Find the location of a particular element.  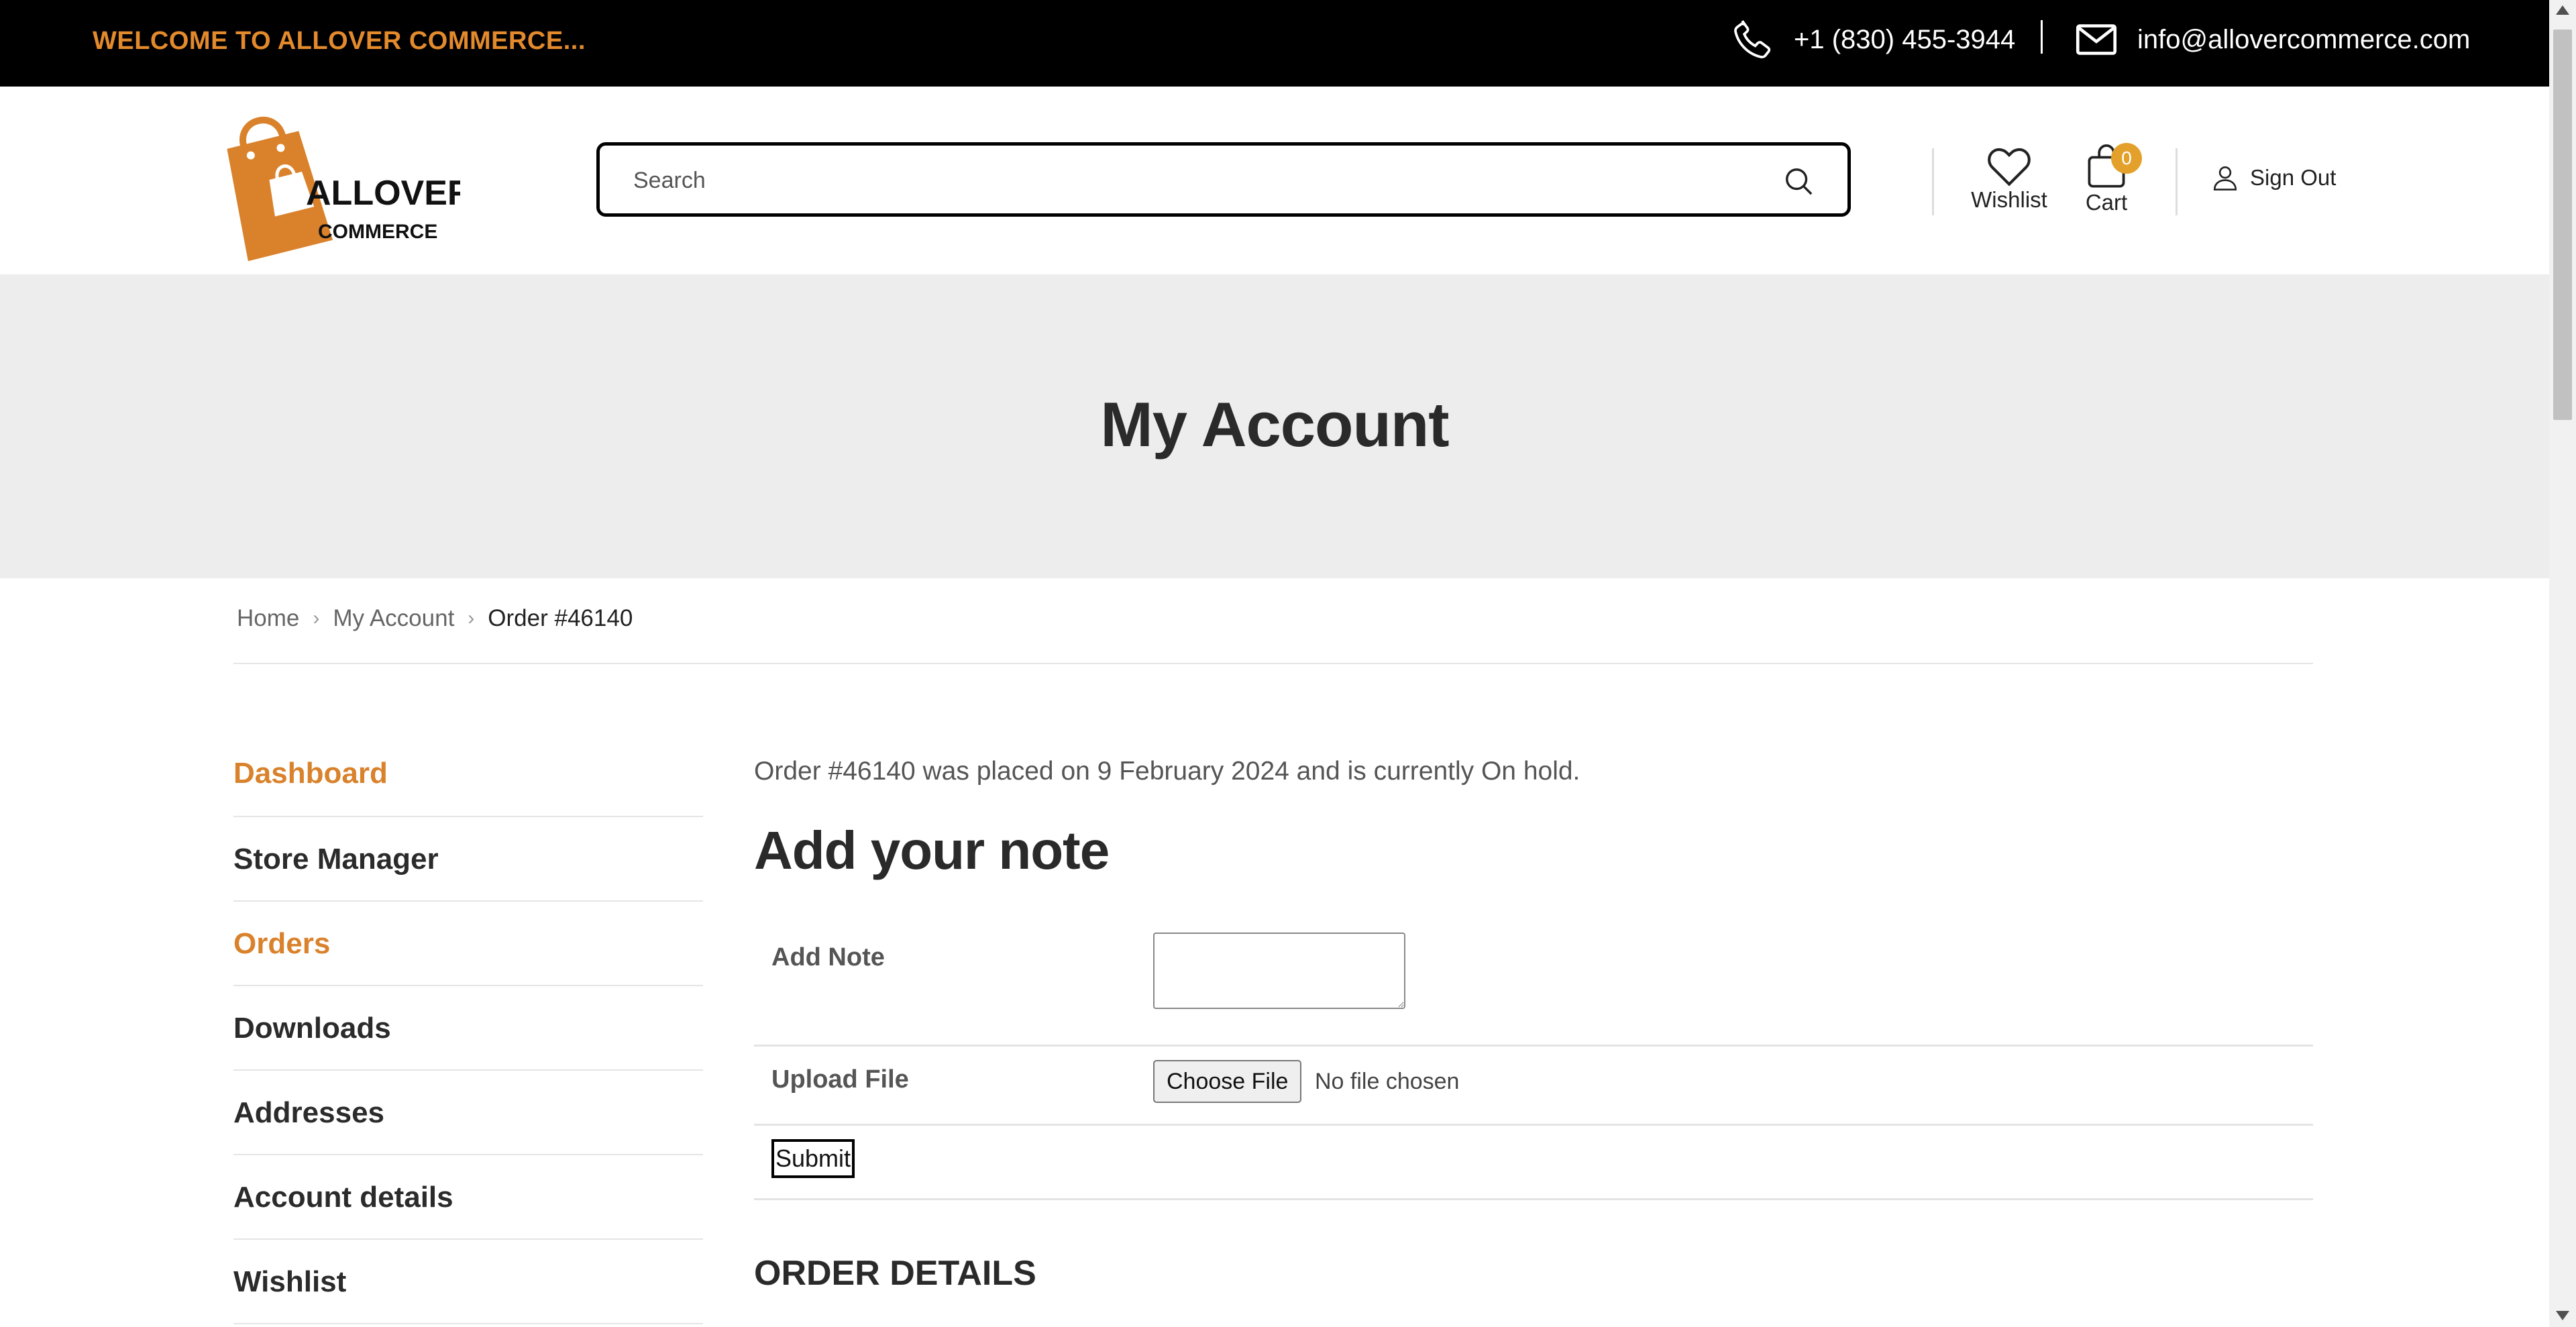

sign-out-link: Sign Out is located at coordinates (2273, 178).